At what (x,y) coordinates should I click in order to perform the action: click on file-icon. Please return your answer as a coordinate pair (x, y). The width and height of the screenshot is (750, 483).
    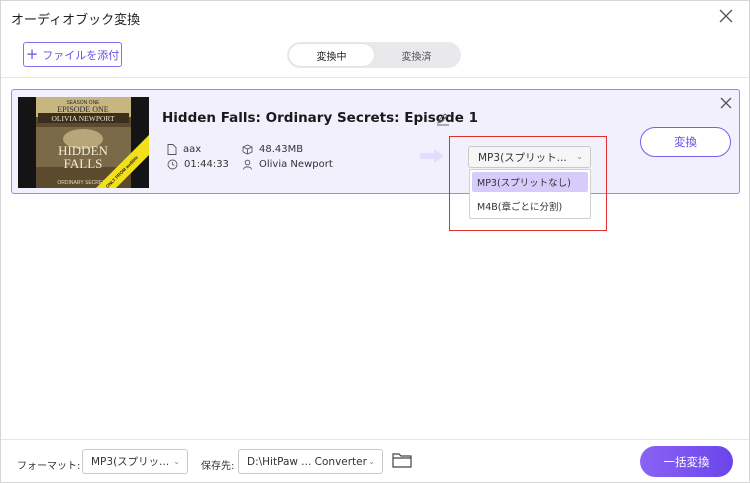
    Looking at the image, I should click on (172, 149).